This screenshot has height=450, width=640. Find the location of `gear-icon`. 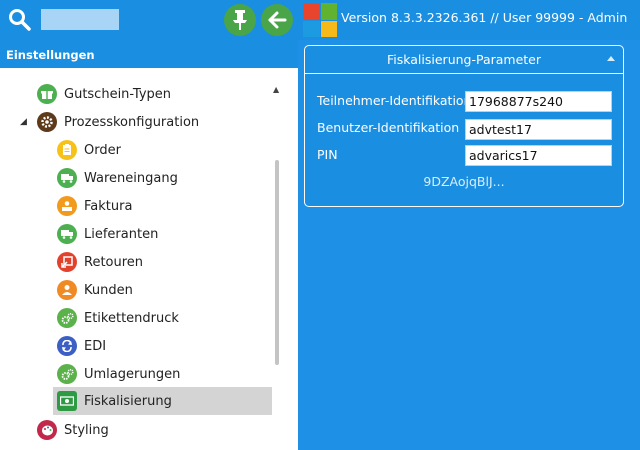

gear-icon is located at coordinates (47, 122).